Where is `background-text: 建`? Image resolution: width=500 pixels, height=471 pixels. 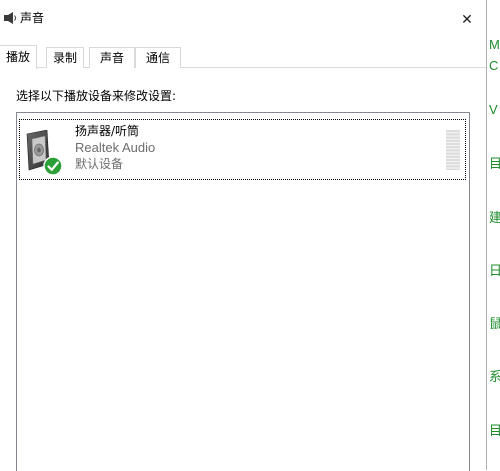 background-text: 建 is located at coordinates (494, 217).